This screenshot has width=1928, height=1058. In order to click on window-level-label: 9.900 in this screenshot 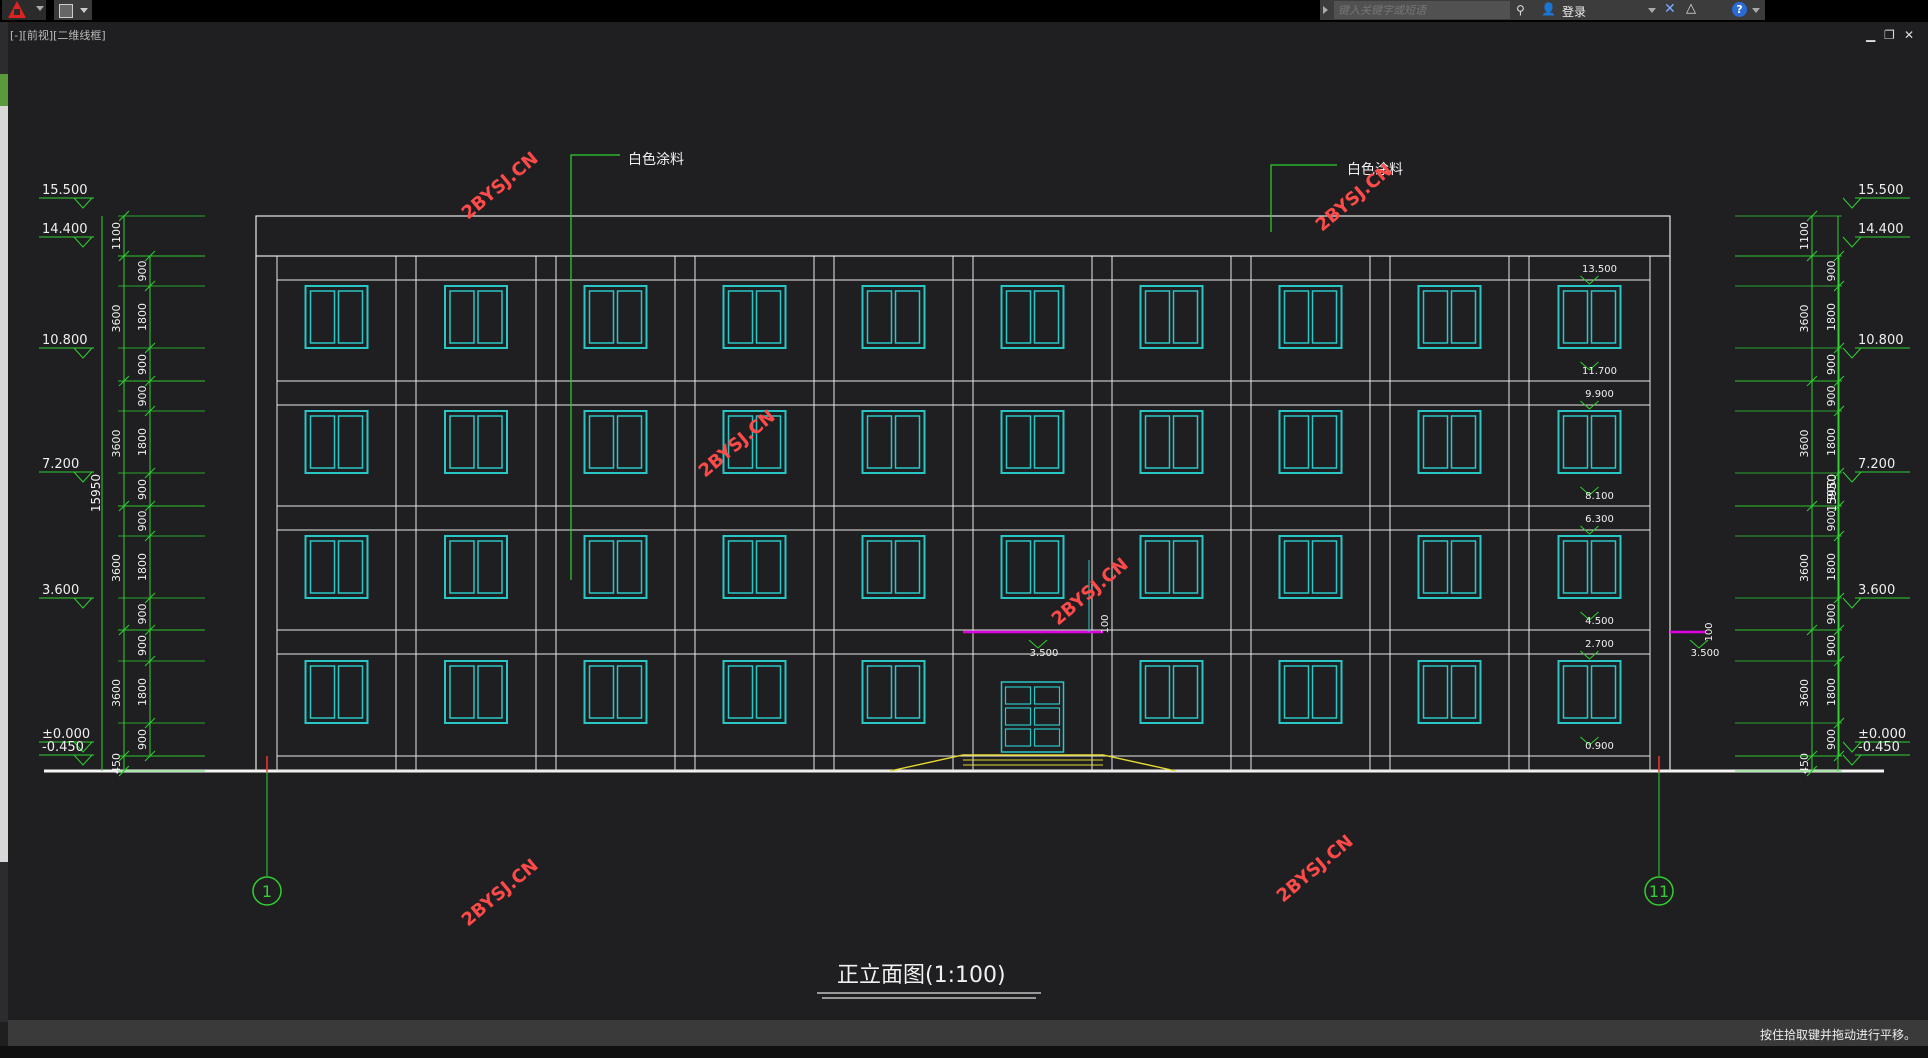, I will do `click(1599, 394)`.